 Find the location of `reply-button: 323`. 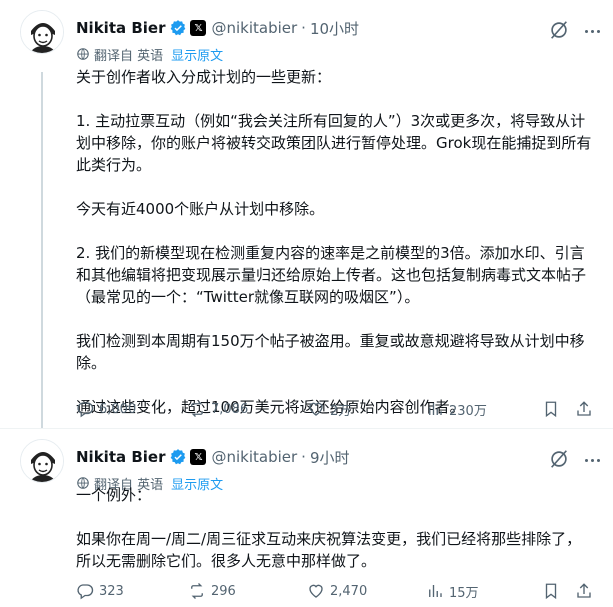

reply-button: 323 is located at coordinates (100, 591).